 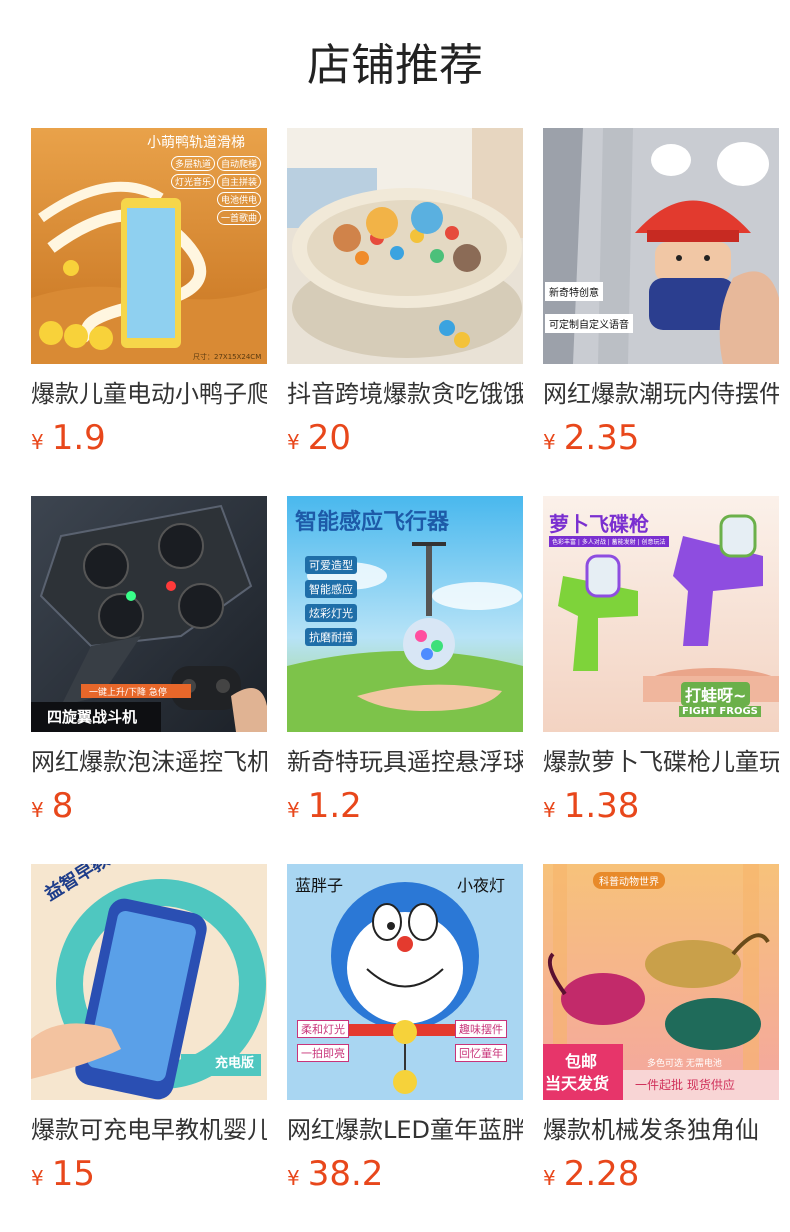 I want to click on product-name: 新奇特玩具遥控悬浮球, so click(x=405, y=762).